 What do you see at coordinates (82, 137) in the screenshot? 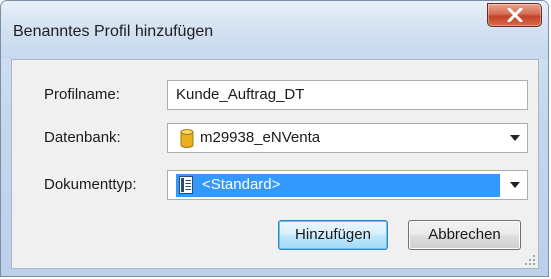
I see `datenbank-label: Datenbank:` at bounding box center [82, 137].